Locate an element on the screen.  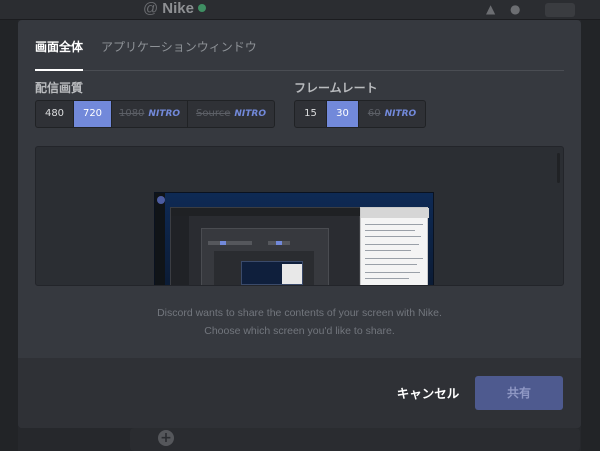
at-icon: @ is located at coordinates (151, 8).